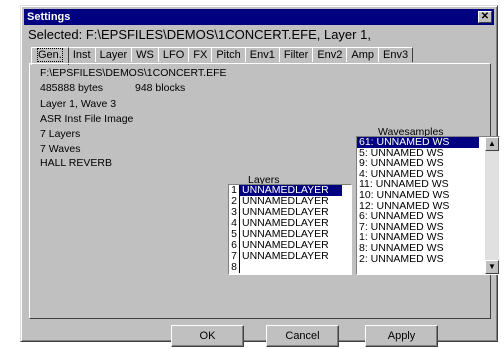  I want to click on layer-row: 8, so click(290, 267).